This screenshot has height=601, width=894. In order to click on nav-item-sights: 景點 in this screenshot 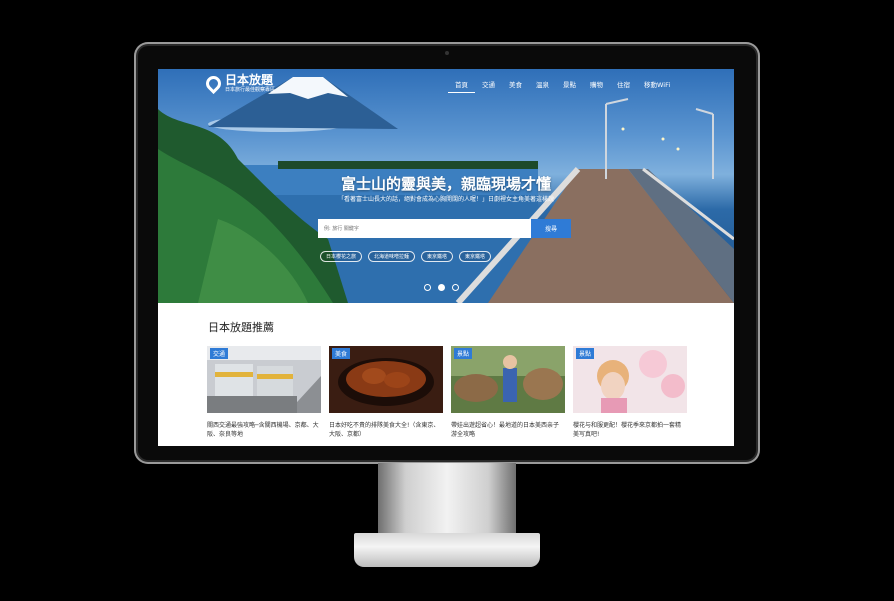, I will do `click(569, 86)`.